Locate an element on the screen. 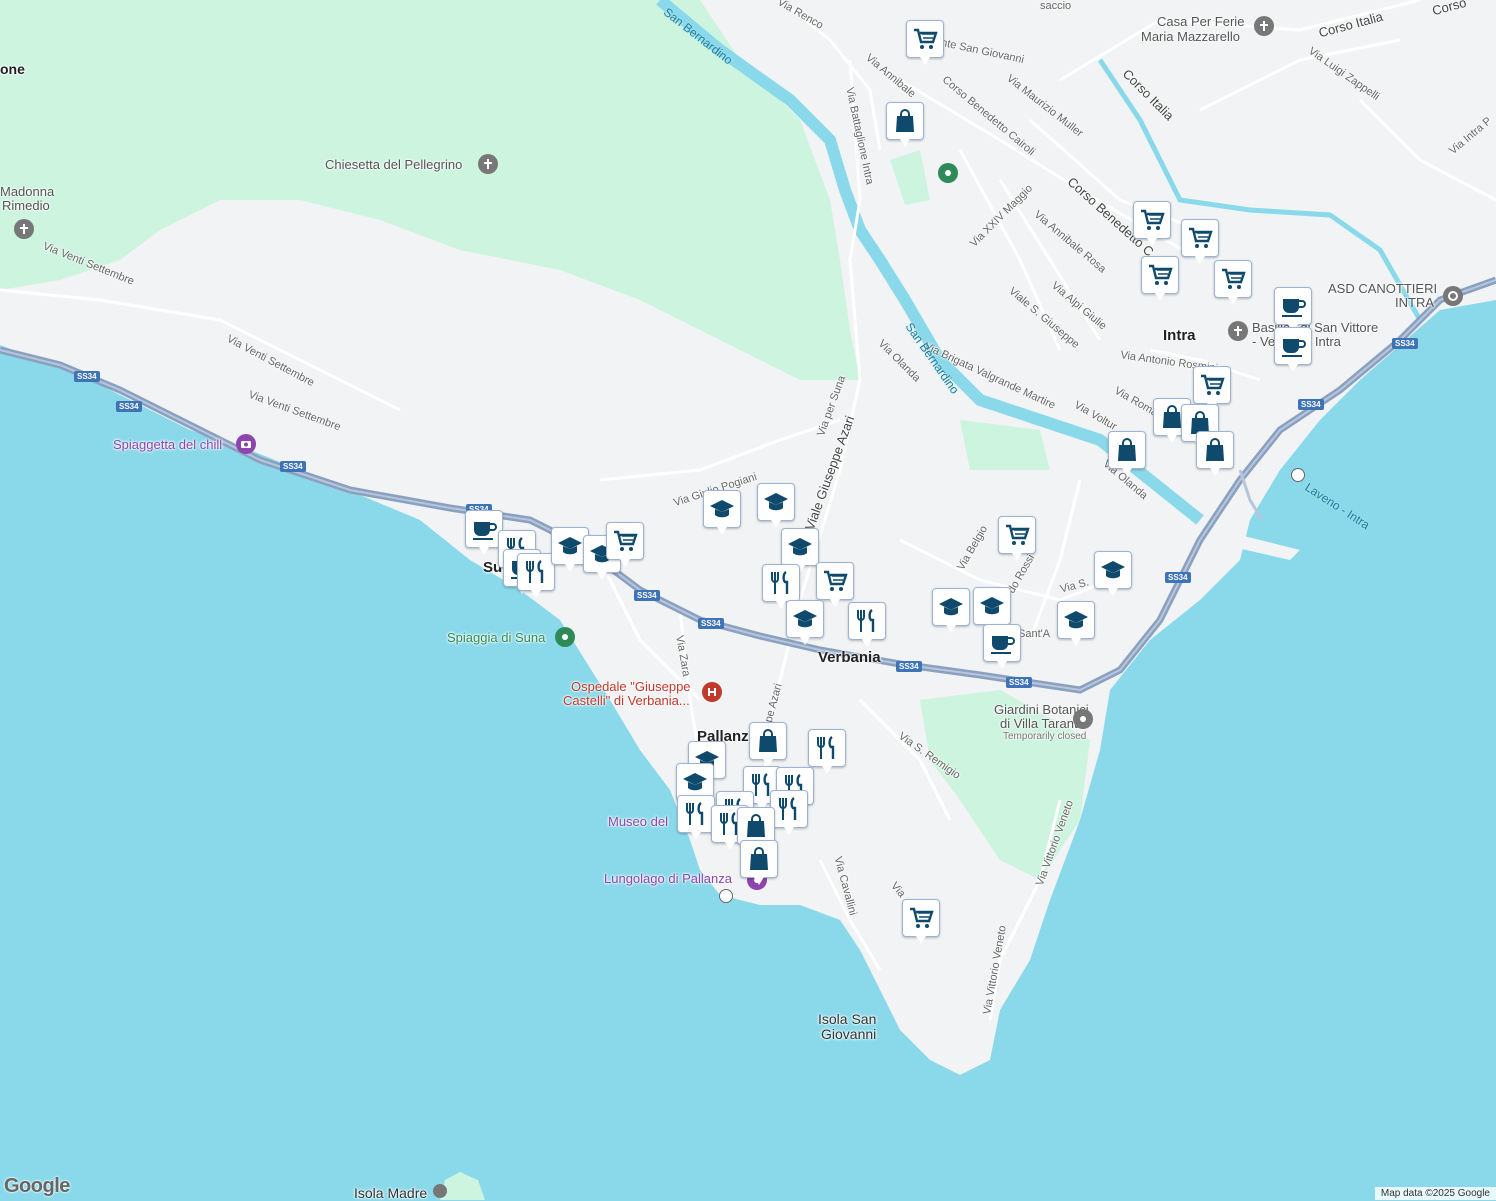  island-label-madre: Isola Madre is located at coordinates (391, 1193).